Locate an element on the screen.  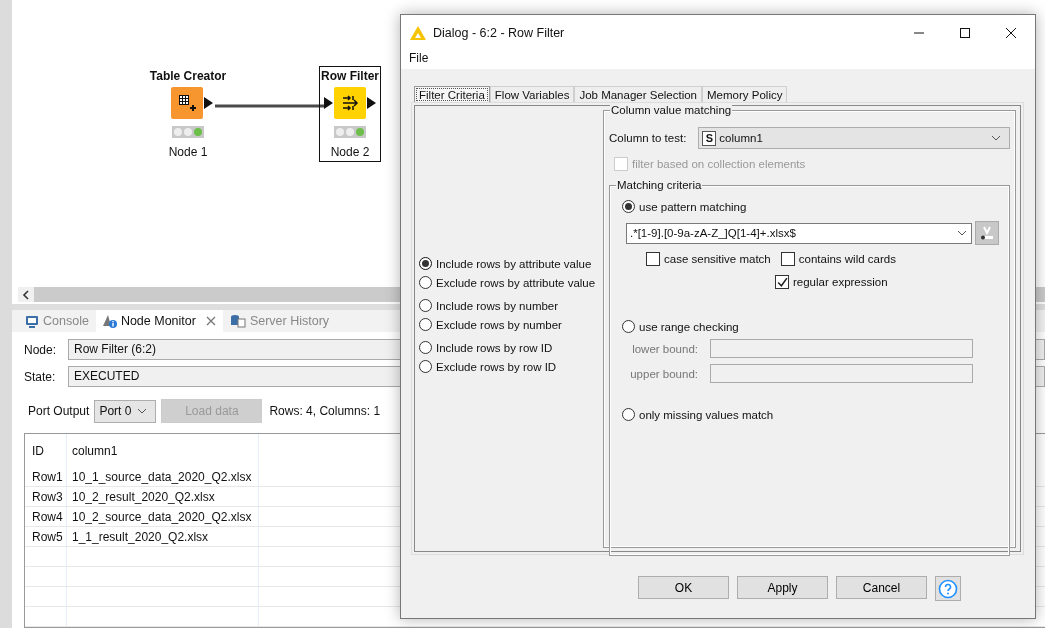
filter-mode-option: Include rows by attribute value is located at coordinates (511, 263).